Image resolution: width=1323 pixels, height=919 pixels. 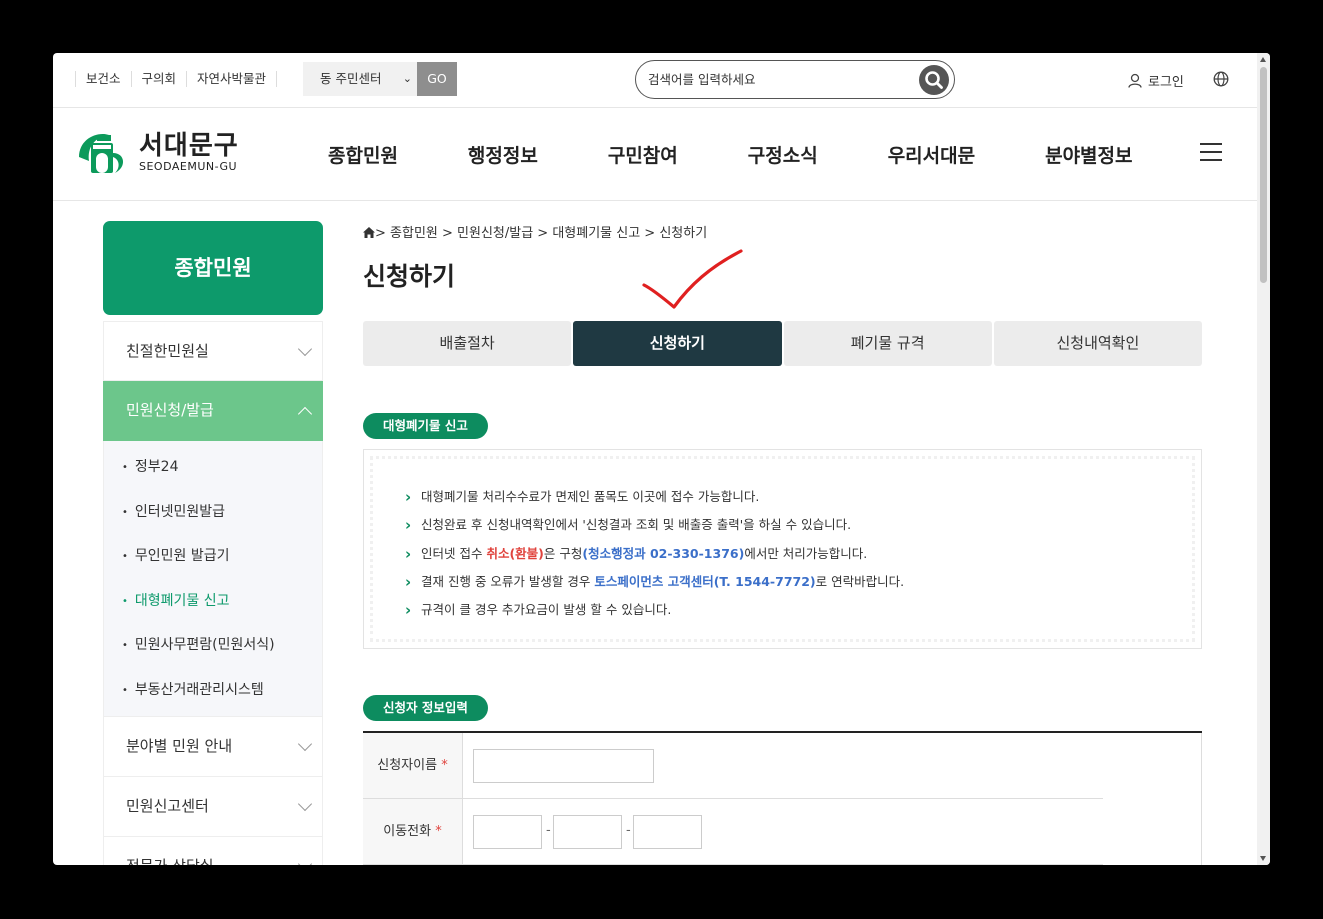 I want to click on nav-item-admin: 행정정보, so click(x=503, y=154).